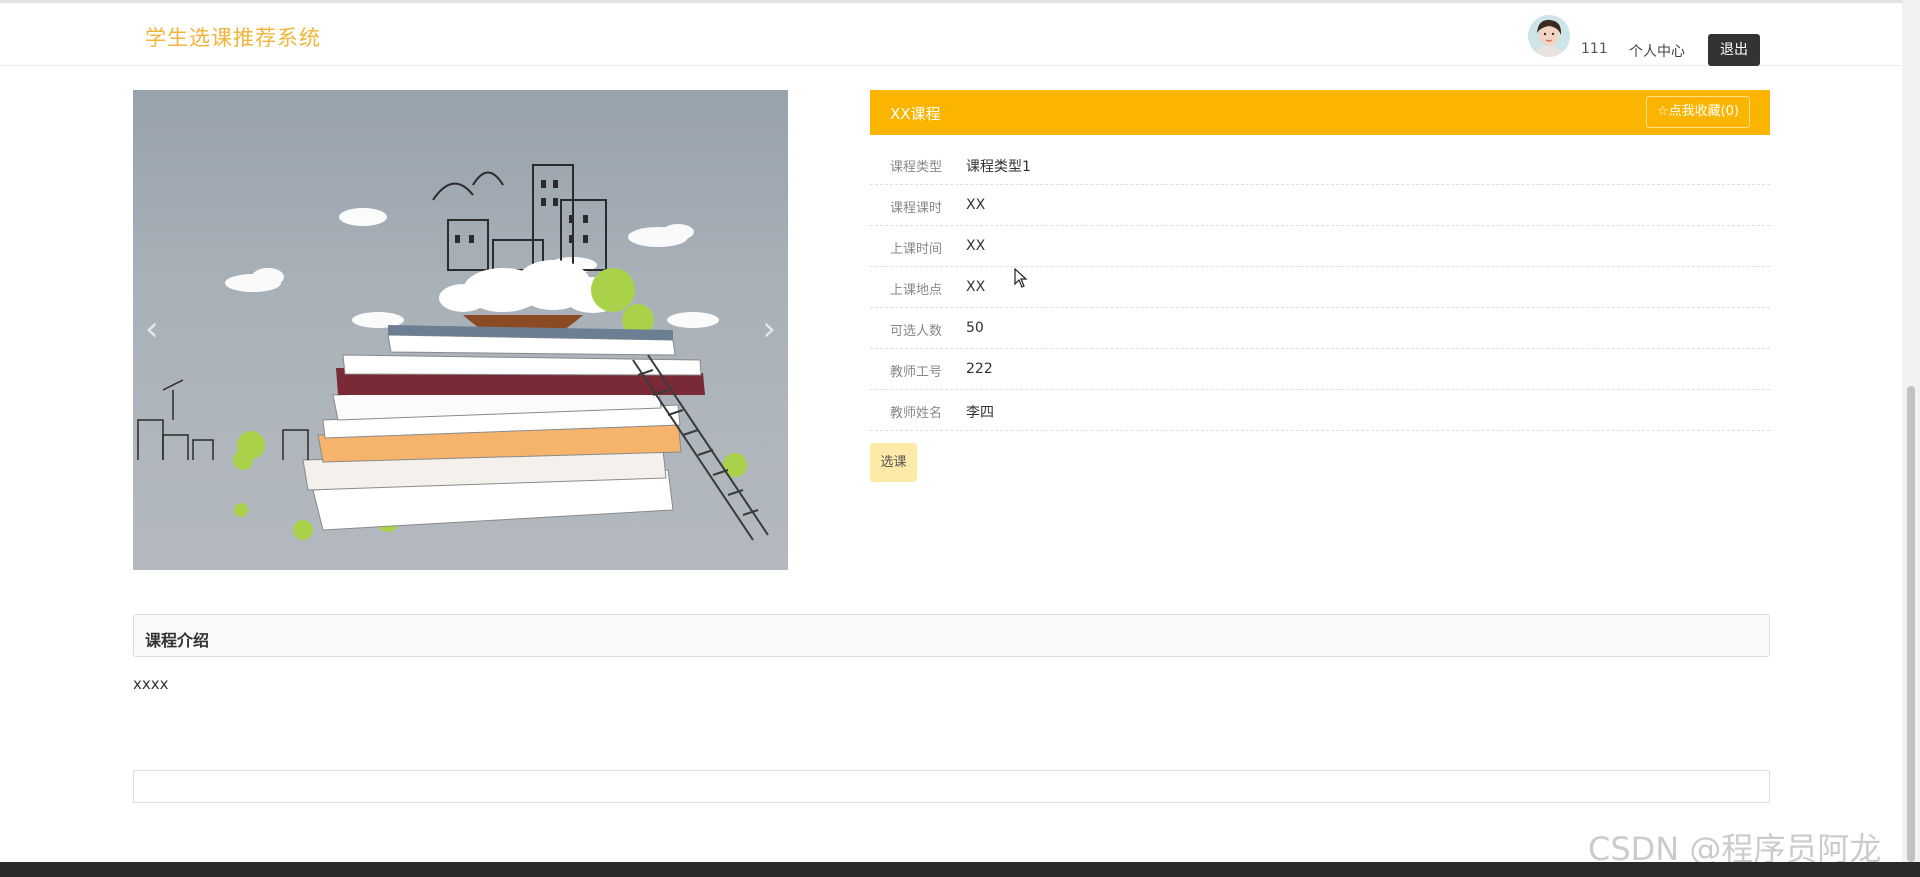 This screenshot has width=1920, height=877. Describe the element at coordinates (1320, 164) in the screenshot. I see `info-row-course-type: 课程类型 课程类型1` at that location.